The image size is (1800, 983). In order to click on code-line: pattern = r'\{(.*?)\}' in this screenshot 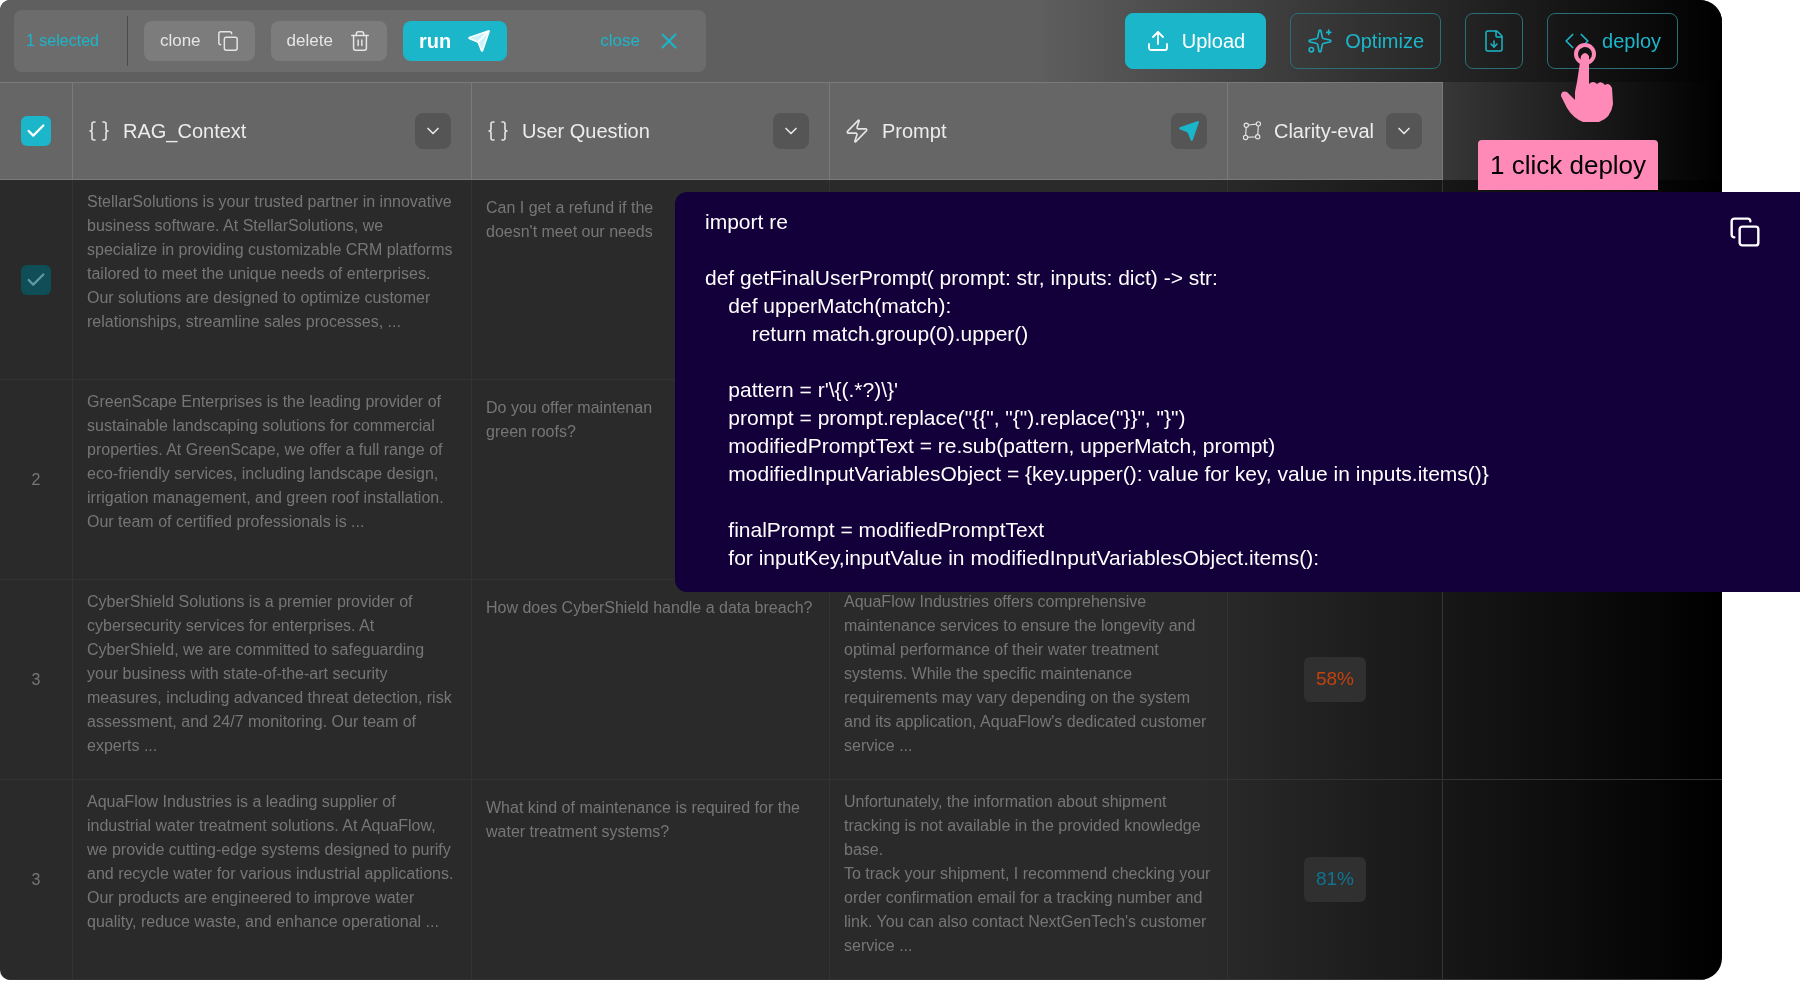, I will do `click(813, 390)`.